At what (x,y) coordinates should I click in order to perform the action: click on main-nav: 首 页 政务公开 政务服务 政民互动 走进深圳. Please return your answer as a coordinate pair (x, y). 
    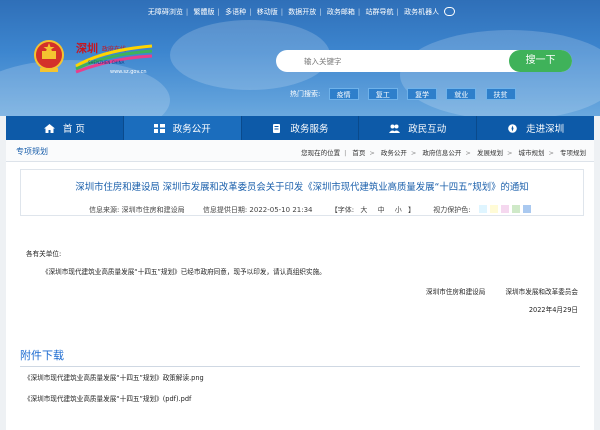
    Looking at the image, I should click on (300, 128).